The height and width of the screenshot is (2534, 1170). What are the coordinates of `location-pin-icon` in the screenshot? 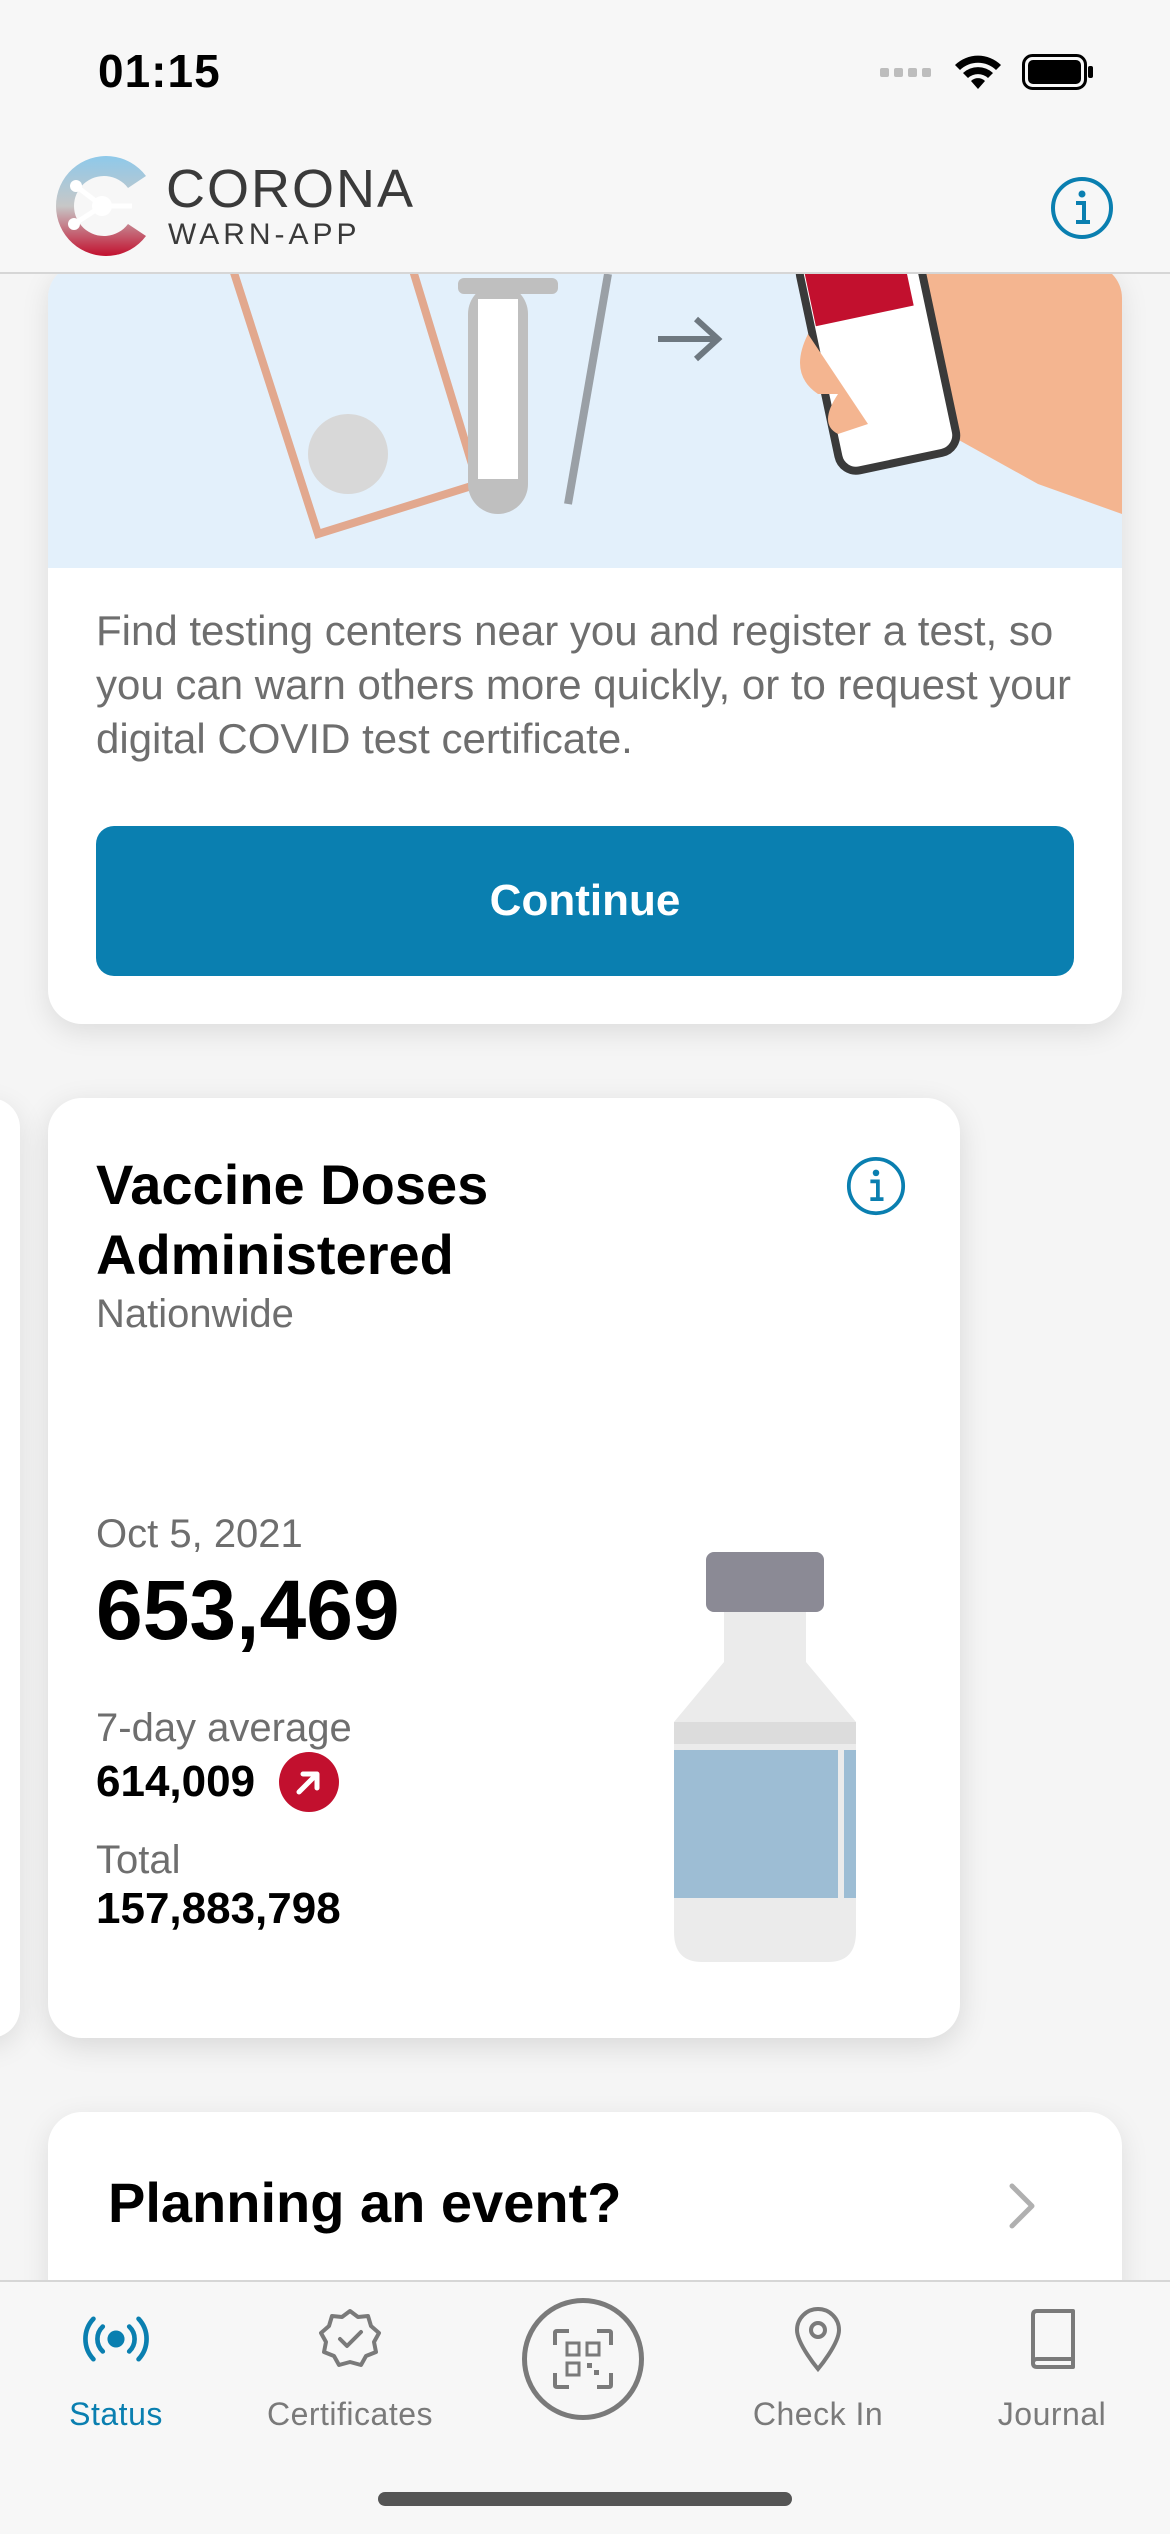 It's located at (818, 2339).